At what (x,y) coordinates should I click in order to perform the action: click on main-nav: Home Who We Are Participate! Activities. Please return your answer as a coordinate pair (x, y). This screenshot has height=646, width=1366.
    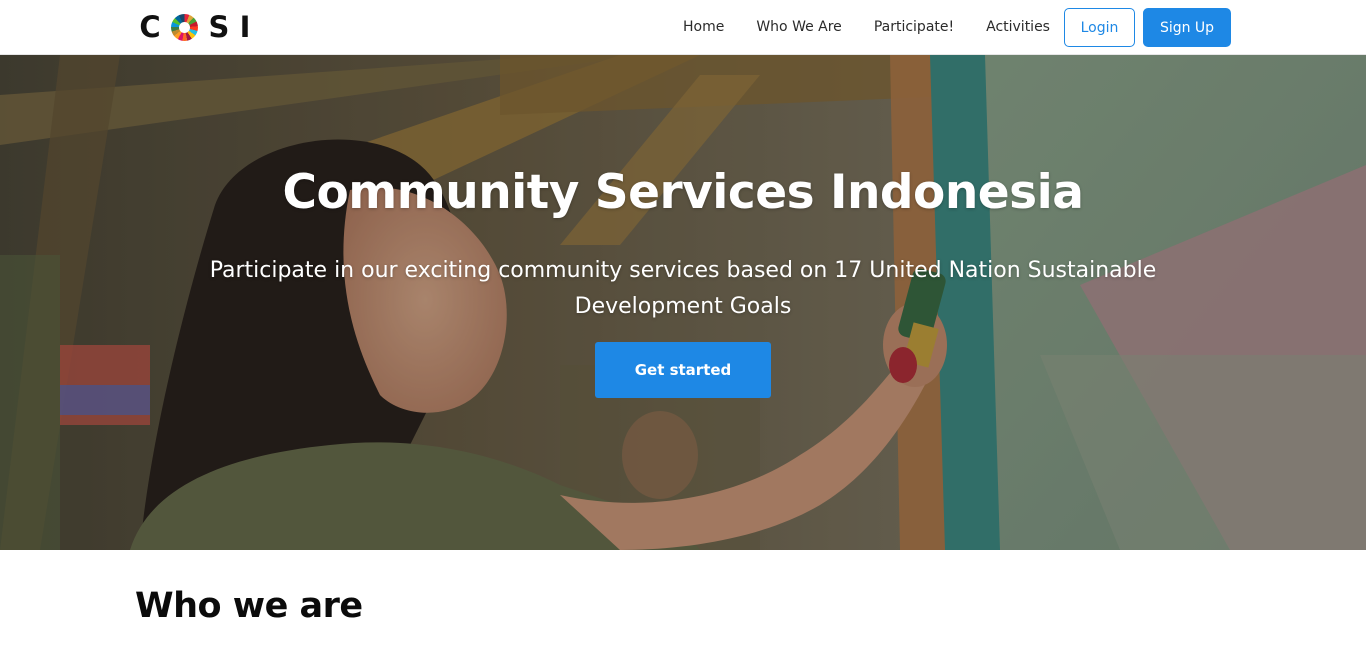
    Looking at the image, I should click on (866, 27).